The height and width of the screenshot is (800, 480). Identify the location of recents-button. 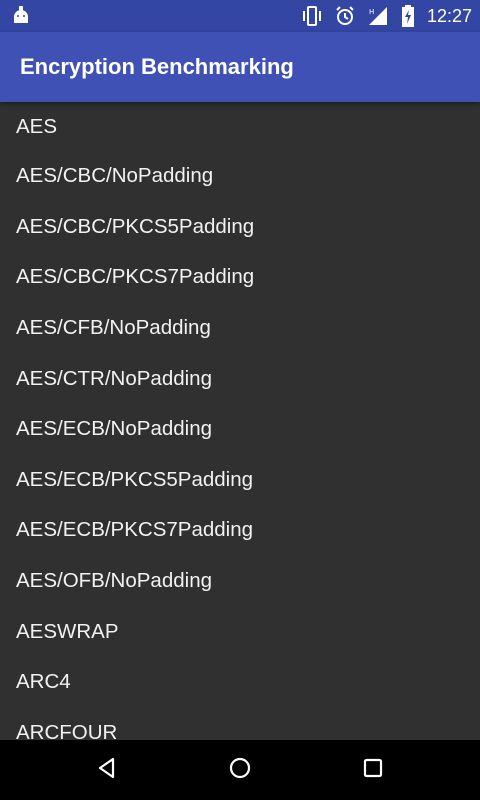
(373, 770).